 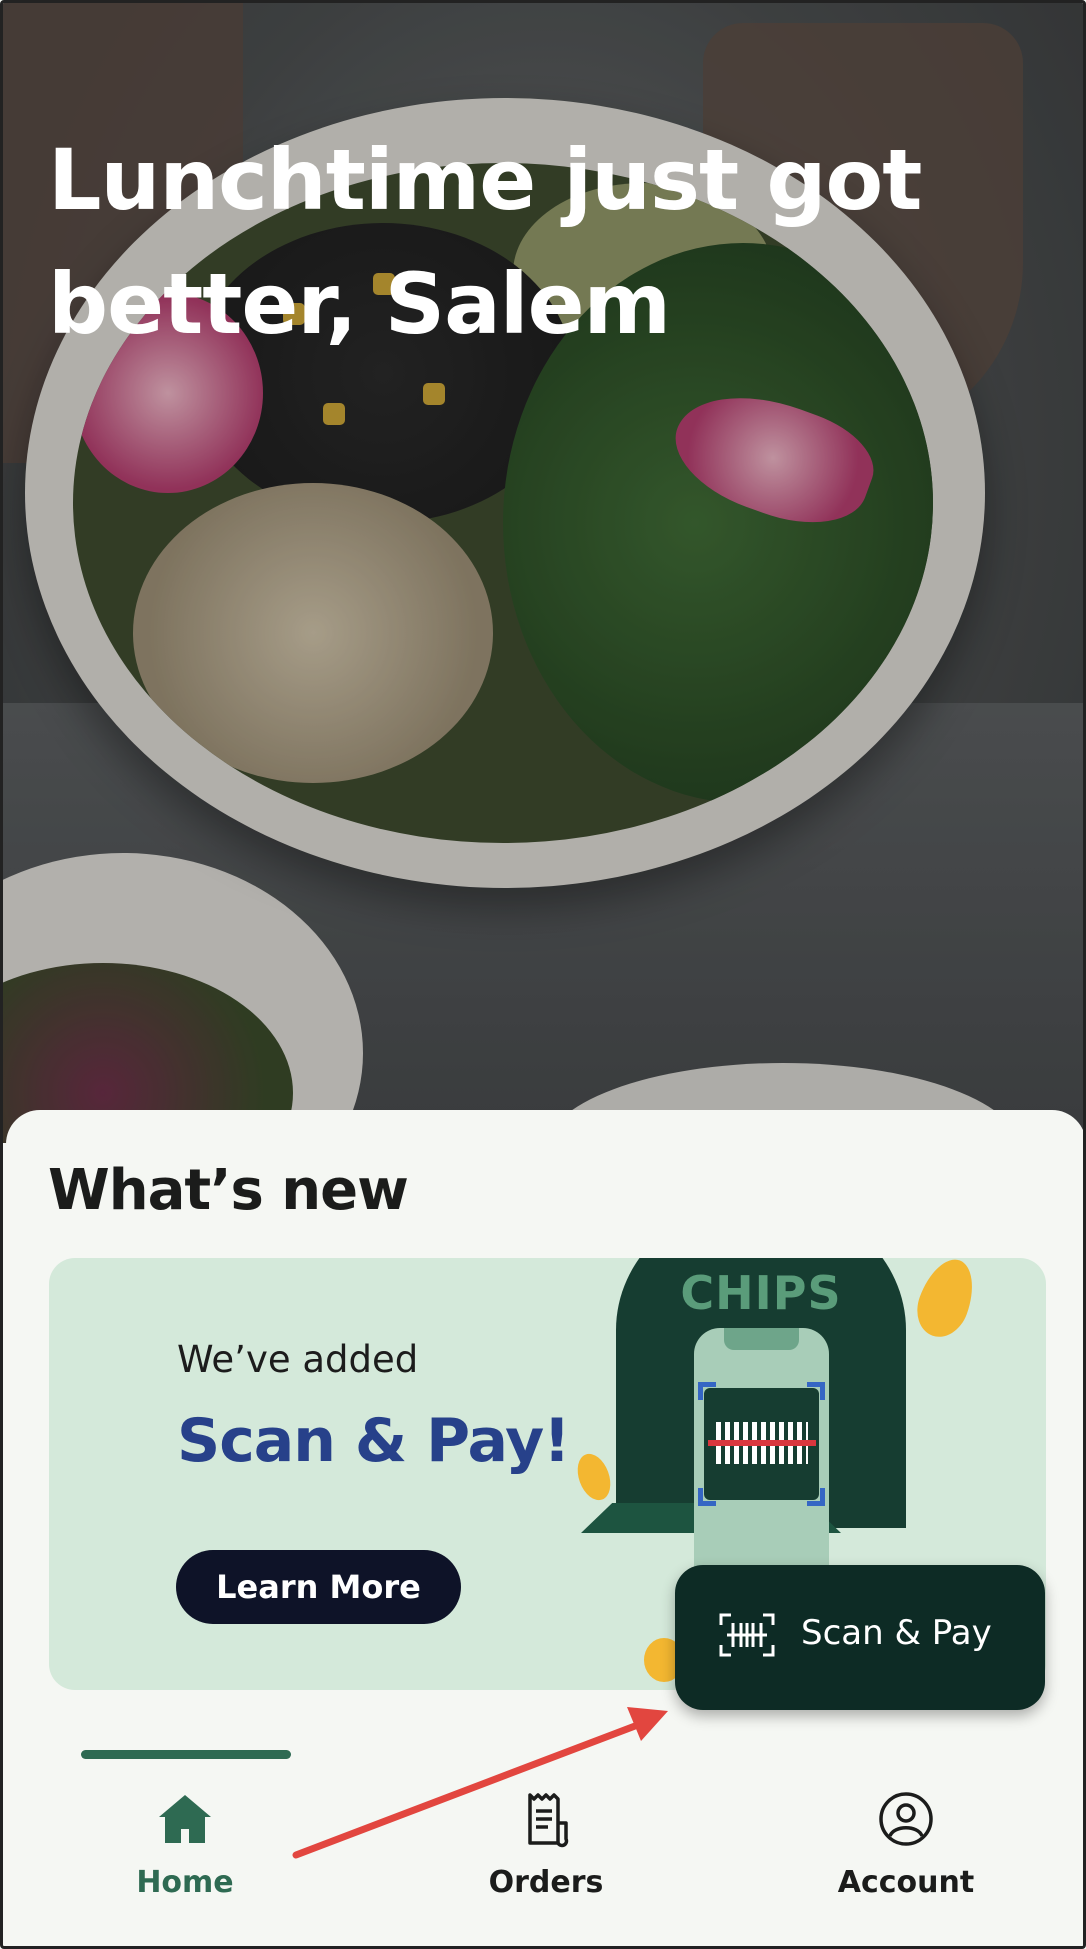 I want to click on barcode-scan-icon, so click(x=747, y=1635).